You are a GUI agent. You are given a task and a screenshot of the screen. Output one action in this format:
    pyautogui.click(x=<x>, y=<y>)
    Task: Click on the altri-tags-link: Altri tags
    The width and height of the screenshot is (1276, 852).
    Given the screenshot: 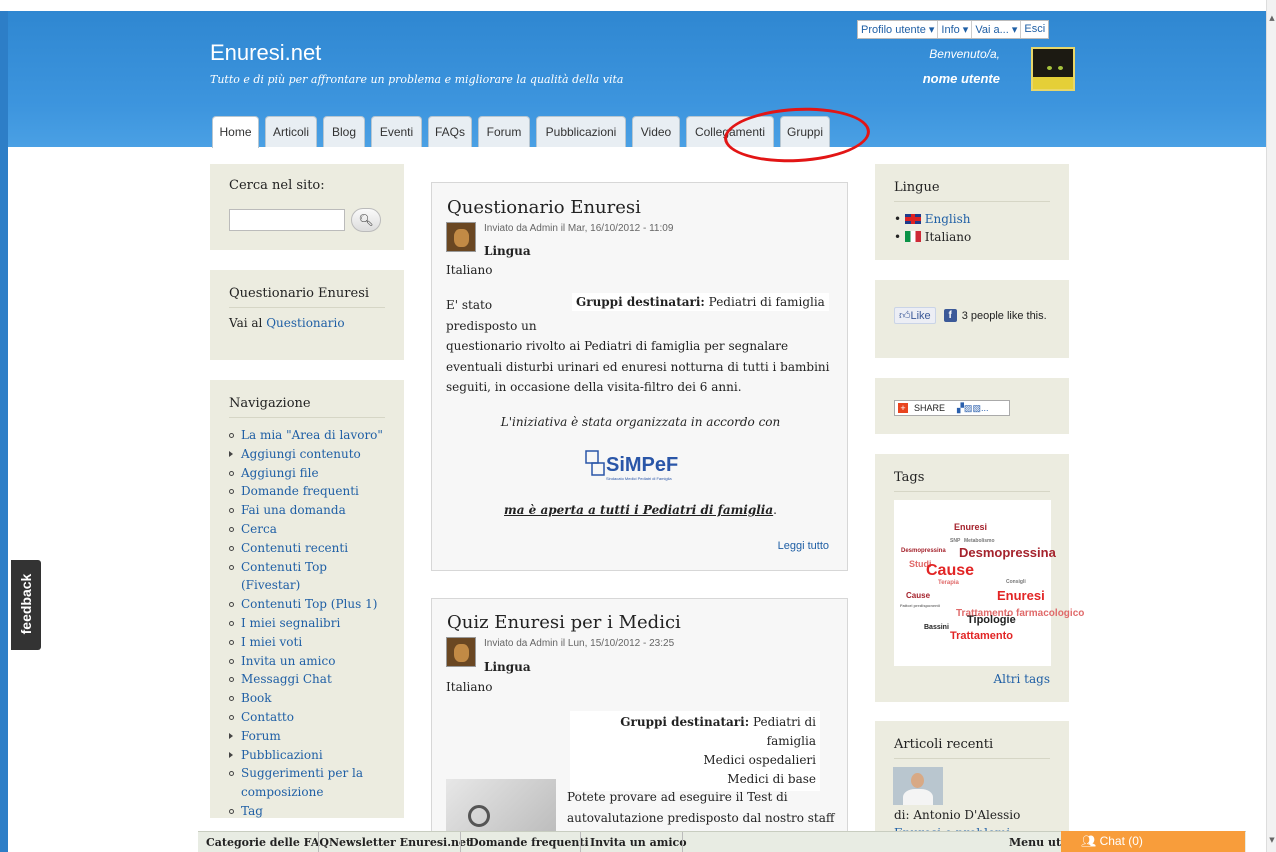 What is the action you would take?
    pyautogui.click(x=1021, y=679)
    